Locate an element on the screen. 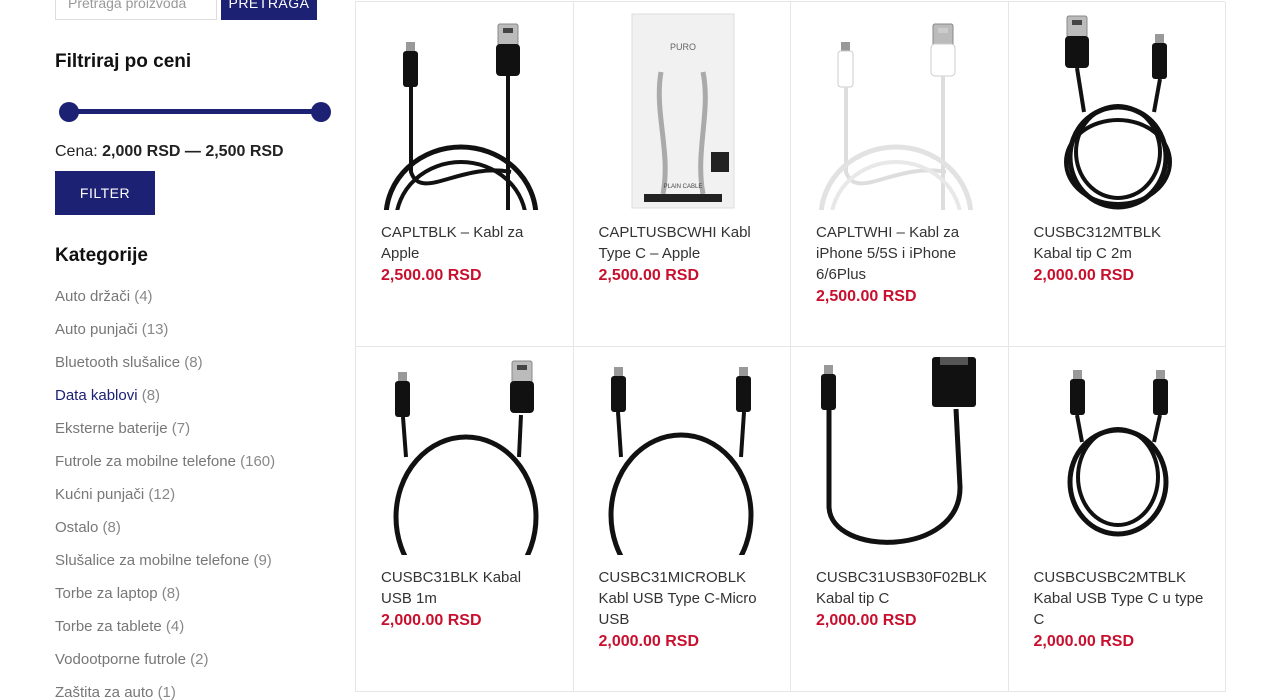 This screenshot has height=700, width=1280. price-filter-title: Filtriraj po ceni is located at coordinates (123, 61).